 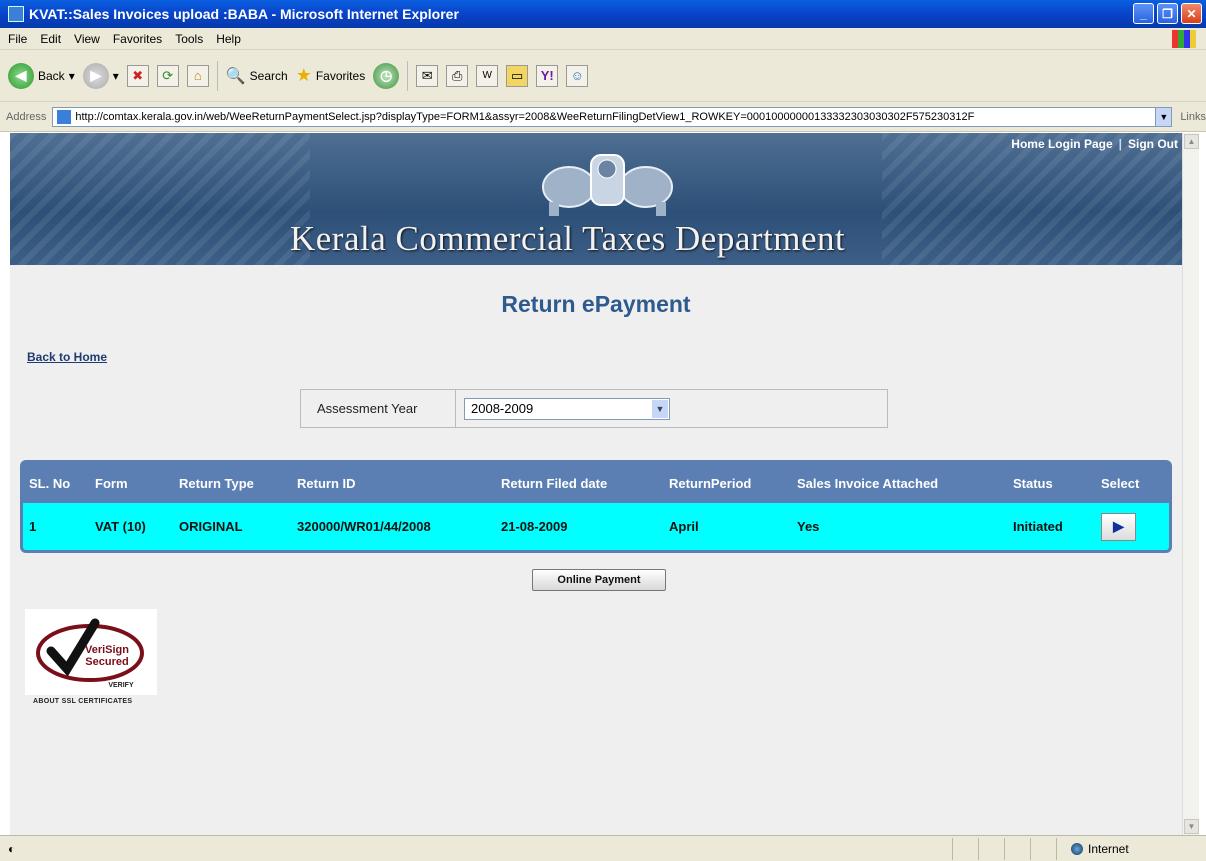 I want to click on cell-sl-no: 1, so click(x=33, y=526).